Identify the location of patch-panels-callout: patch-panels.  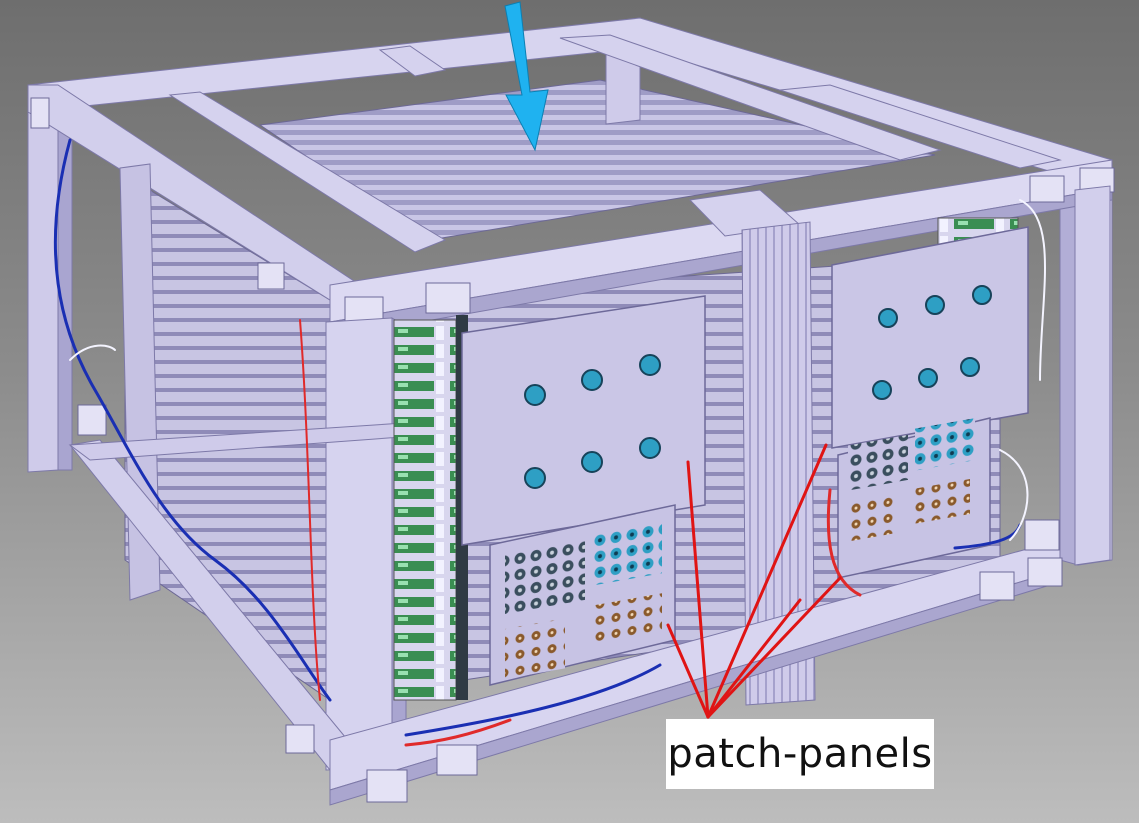
(800, 754).